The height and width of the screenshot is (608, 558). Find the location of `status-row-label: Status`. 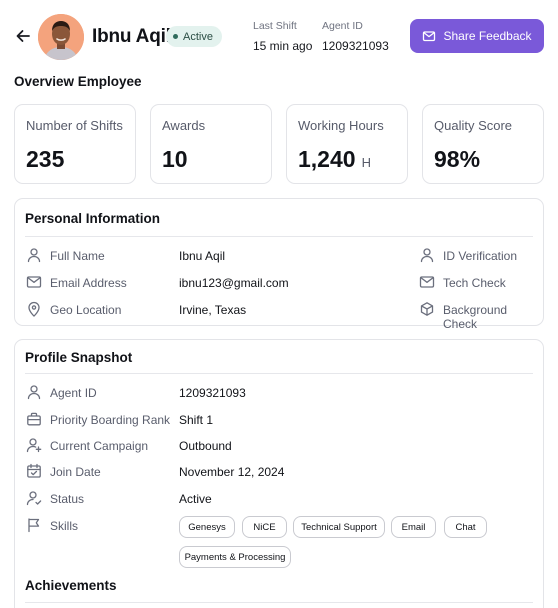

status-row-label: Status is located at coordinates (67, 499).